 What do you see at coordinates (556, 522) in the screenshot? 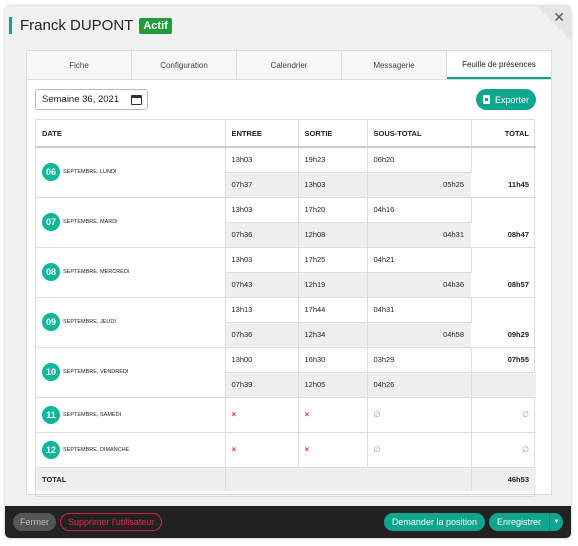
I see `chevron-down-icon: ▼` at bounding box center [556, 522].